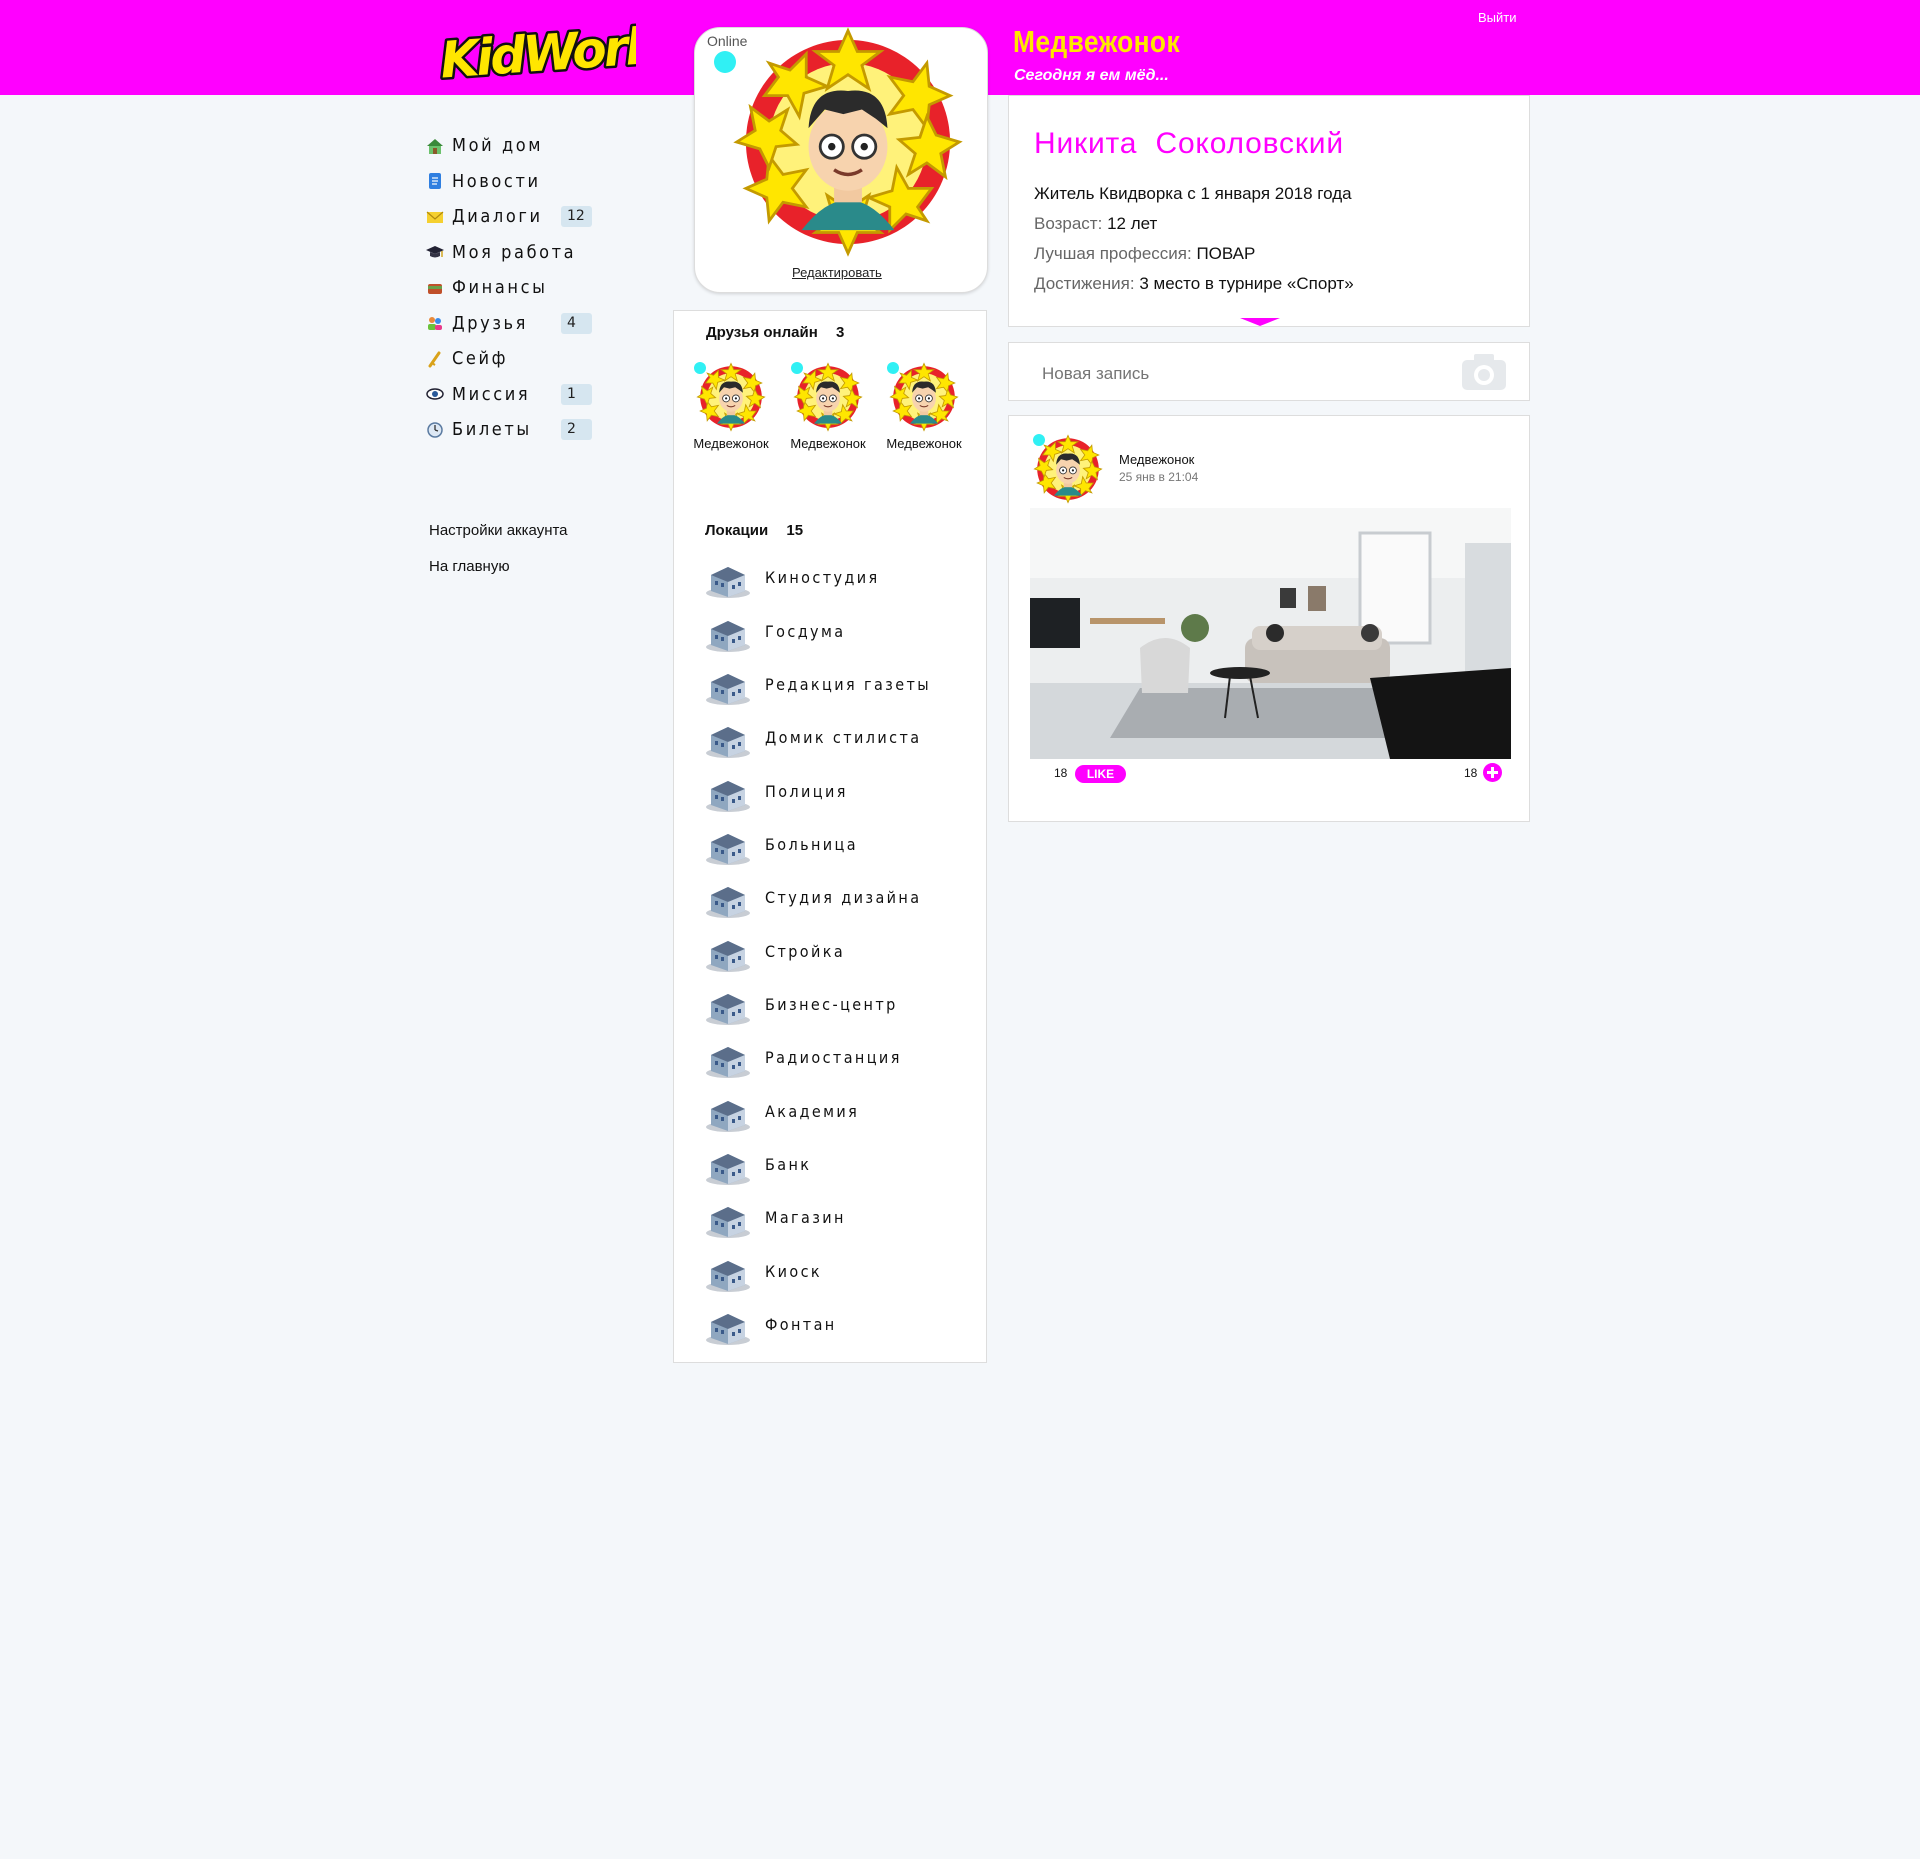  What do you see at coordinates (838, 1164) in the screenshot?
I see `location-bank: Банк` at bounding box center [838, 1164].